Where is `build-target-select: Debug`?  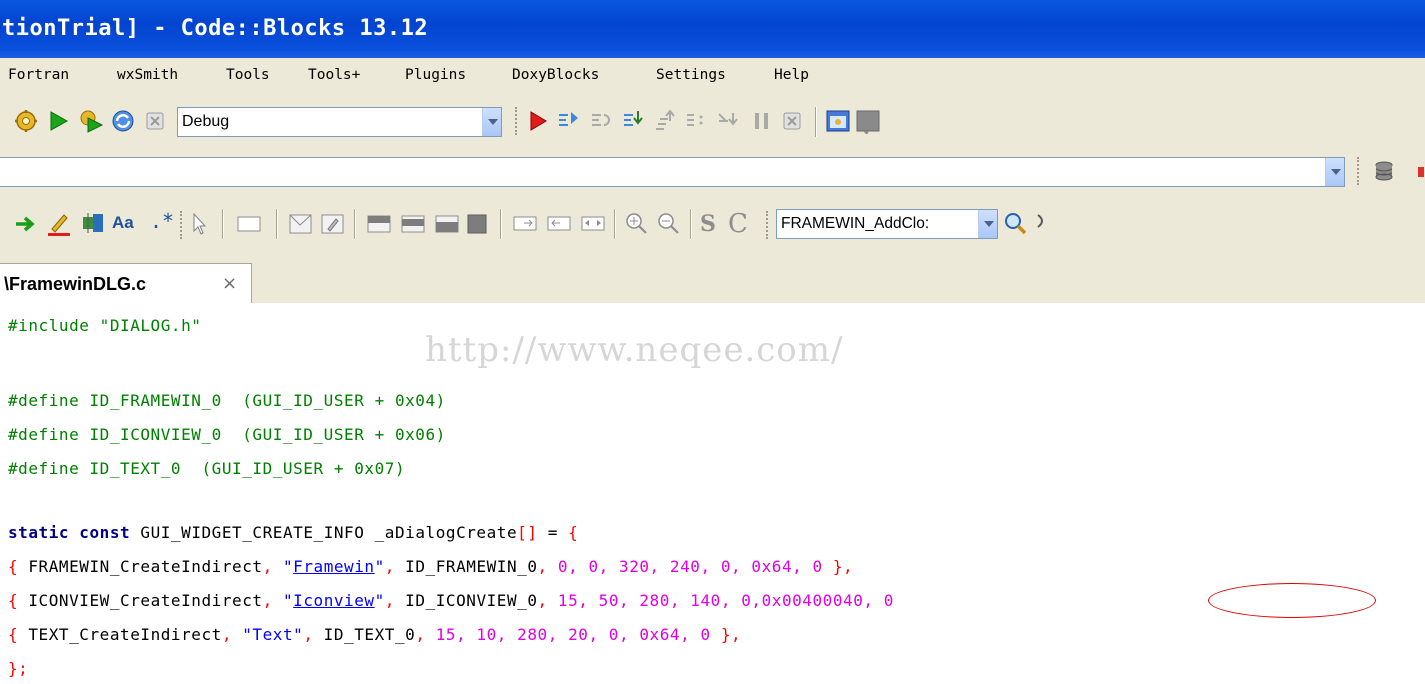 build-target-select: Debug is located at coordinates (339, 122).